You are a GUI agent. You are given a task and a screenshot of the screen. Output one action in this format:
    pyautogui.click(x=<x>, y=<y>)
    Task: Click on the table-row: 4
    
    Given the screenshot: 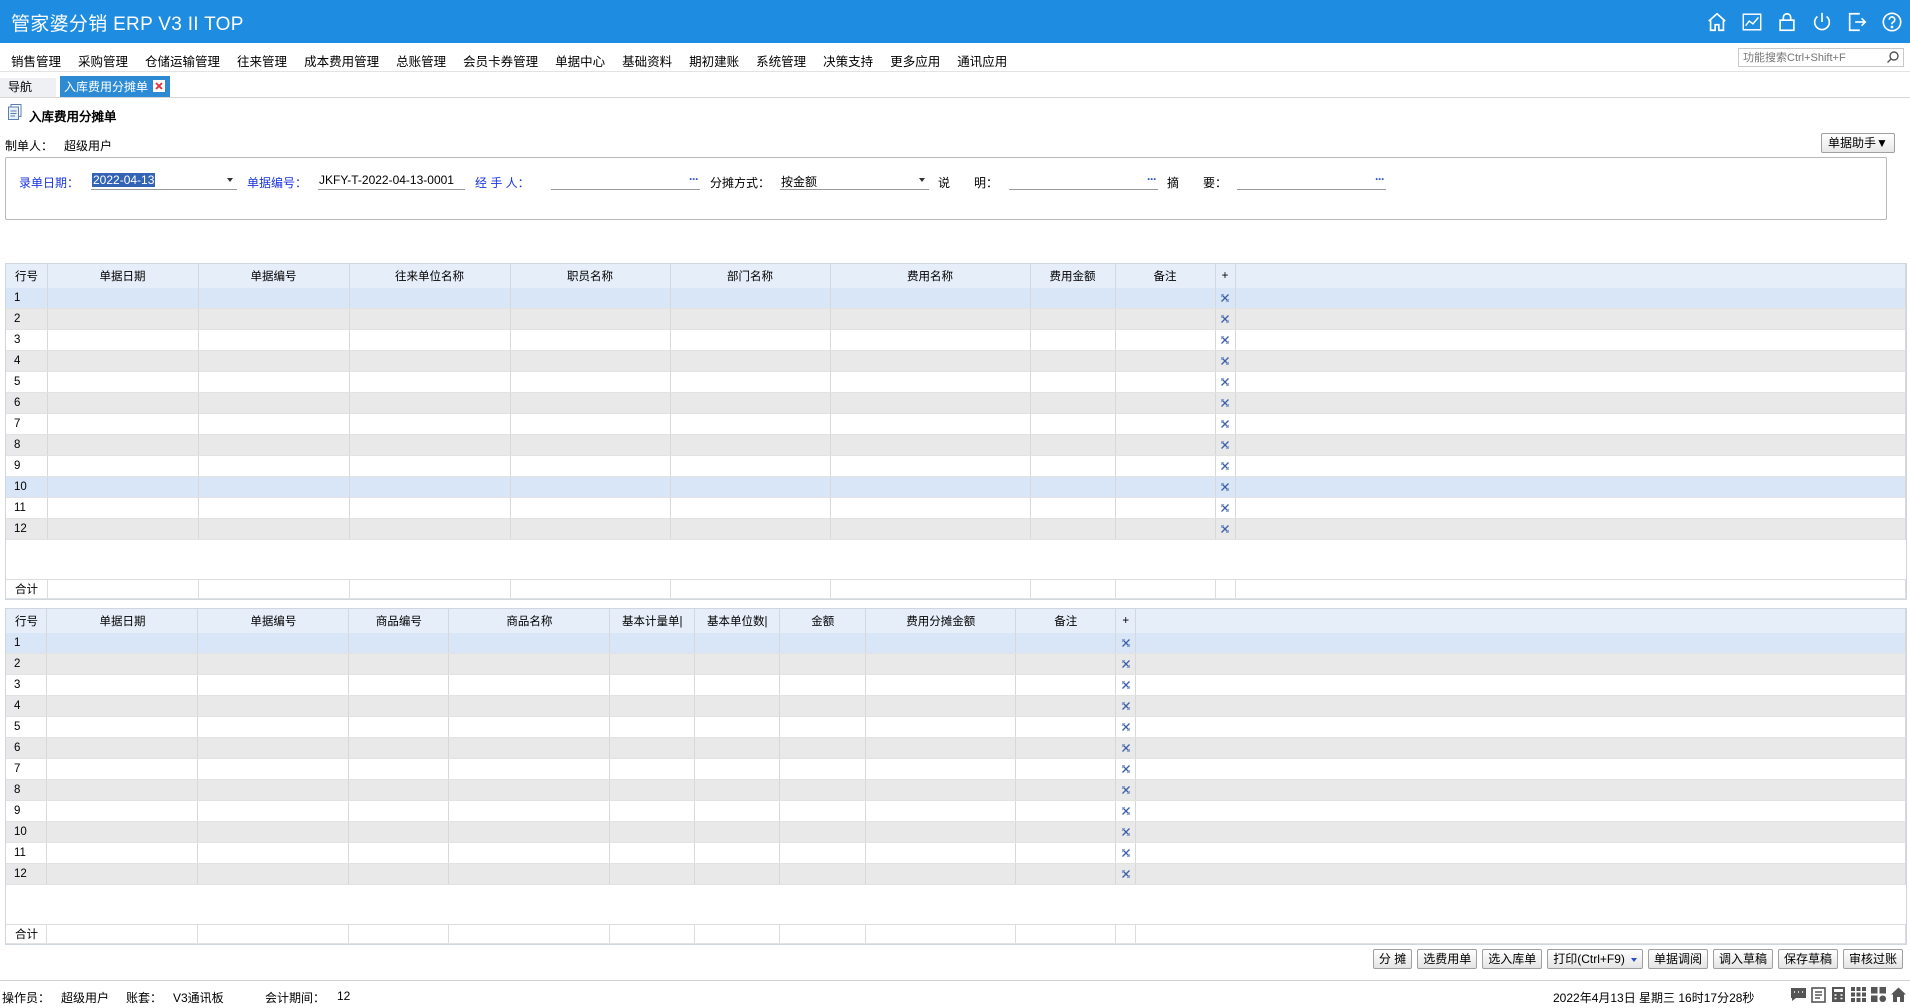 What is the action you would take?
    pyautogui.click(x=956, y=361)
    